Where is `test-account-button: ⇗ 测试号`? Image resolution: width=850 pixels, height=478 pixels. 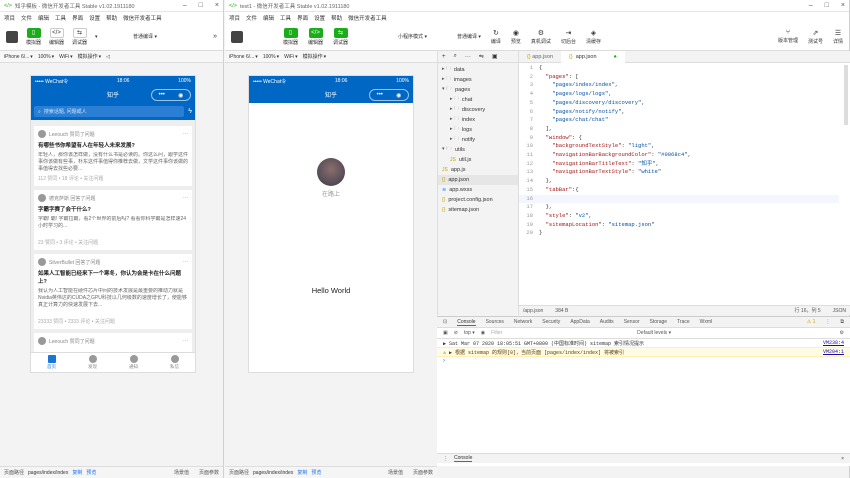 test-account-button: ⇗ 测试号 is located at coordinates (815, 37).